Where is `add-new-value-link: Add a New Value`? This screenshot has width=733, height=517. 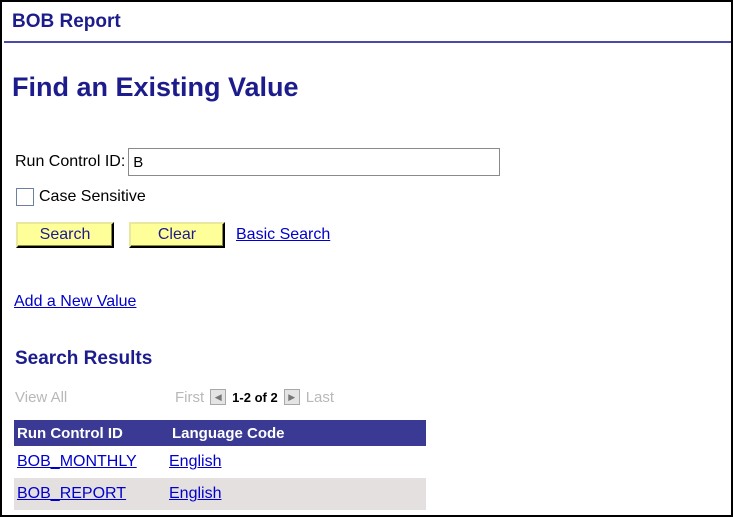
add-new-value-link: Add a New Value is located at coordinates (75, 302).